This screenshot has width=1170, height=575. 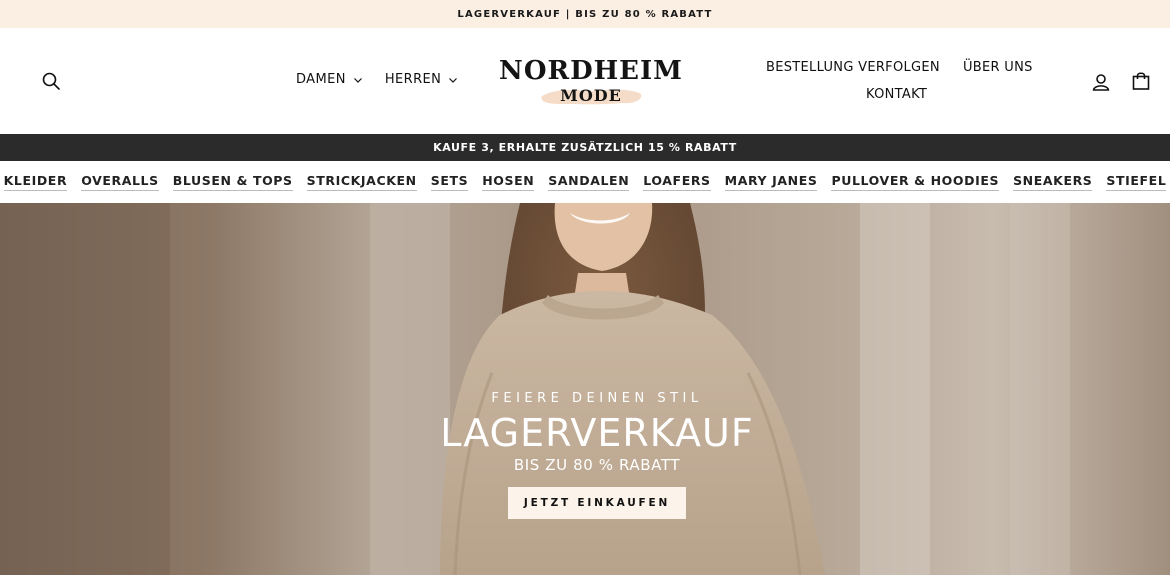 I want to click on cart-button, so click(x=1141, y=81).